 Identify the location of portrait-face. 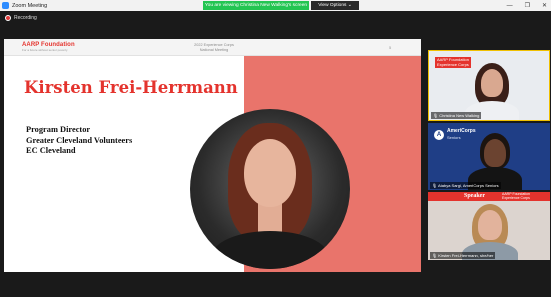
(270, 173).